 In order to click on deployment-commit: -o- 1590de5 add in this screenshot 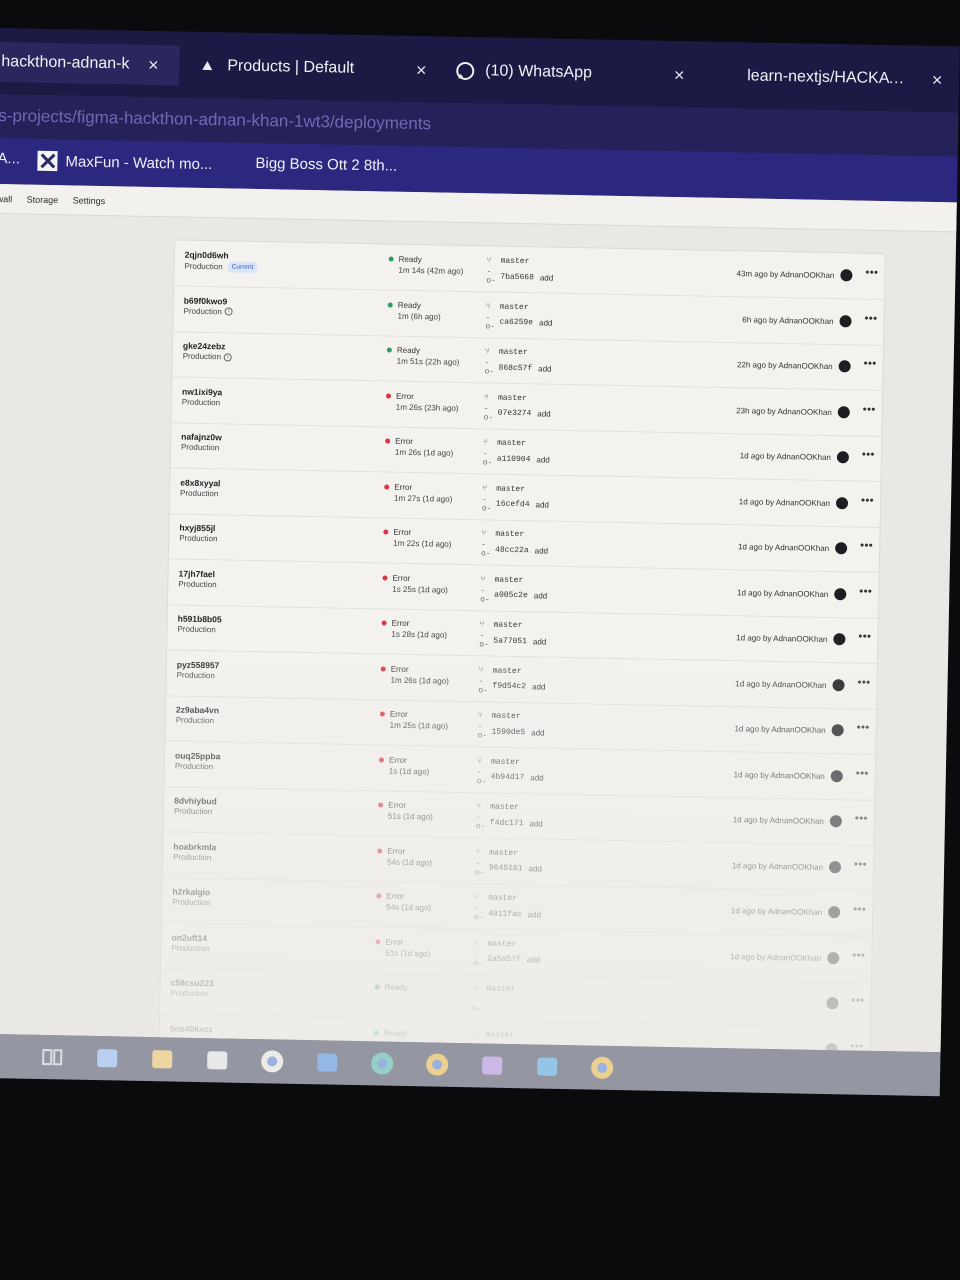, I will do `click(510, 731)`.